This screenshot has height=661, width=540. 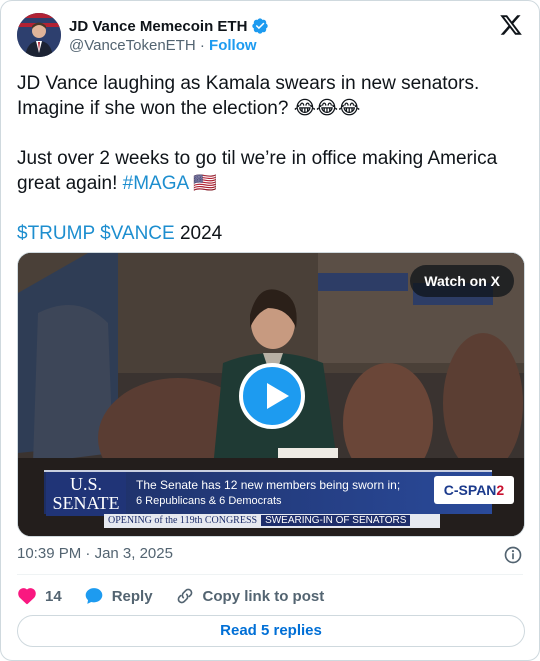 I want to click on tweet-time: 10:39 PM, so click(x=49, y=553).